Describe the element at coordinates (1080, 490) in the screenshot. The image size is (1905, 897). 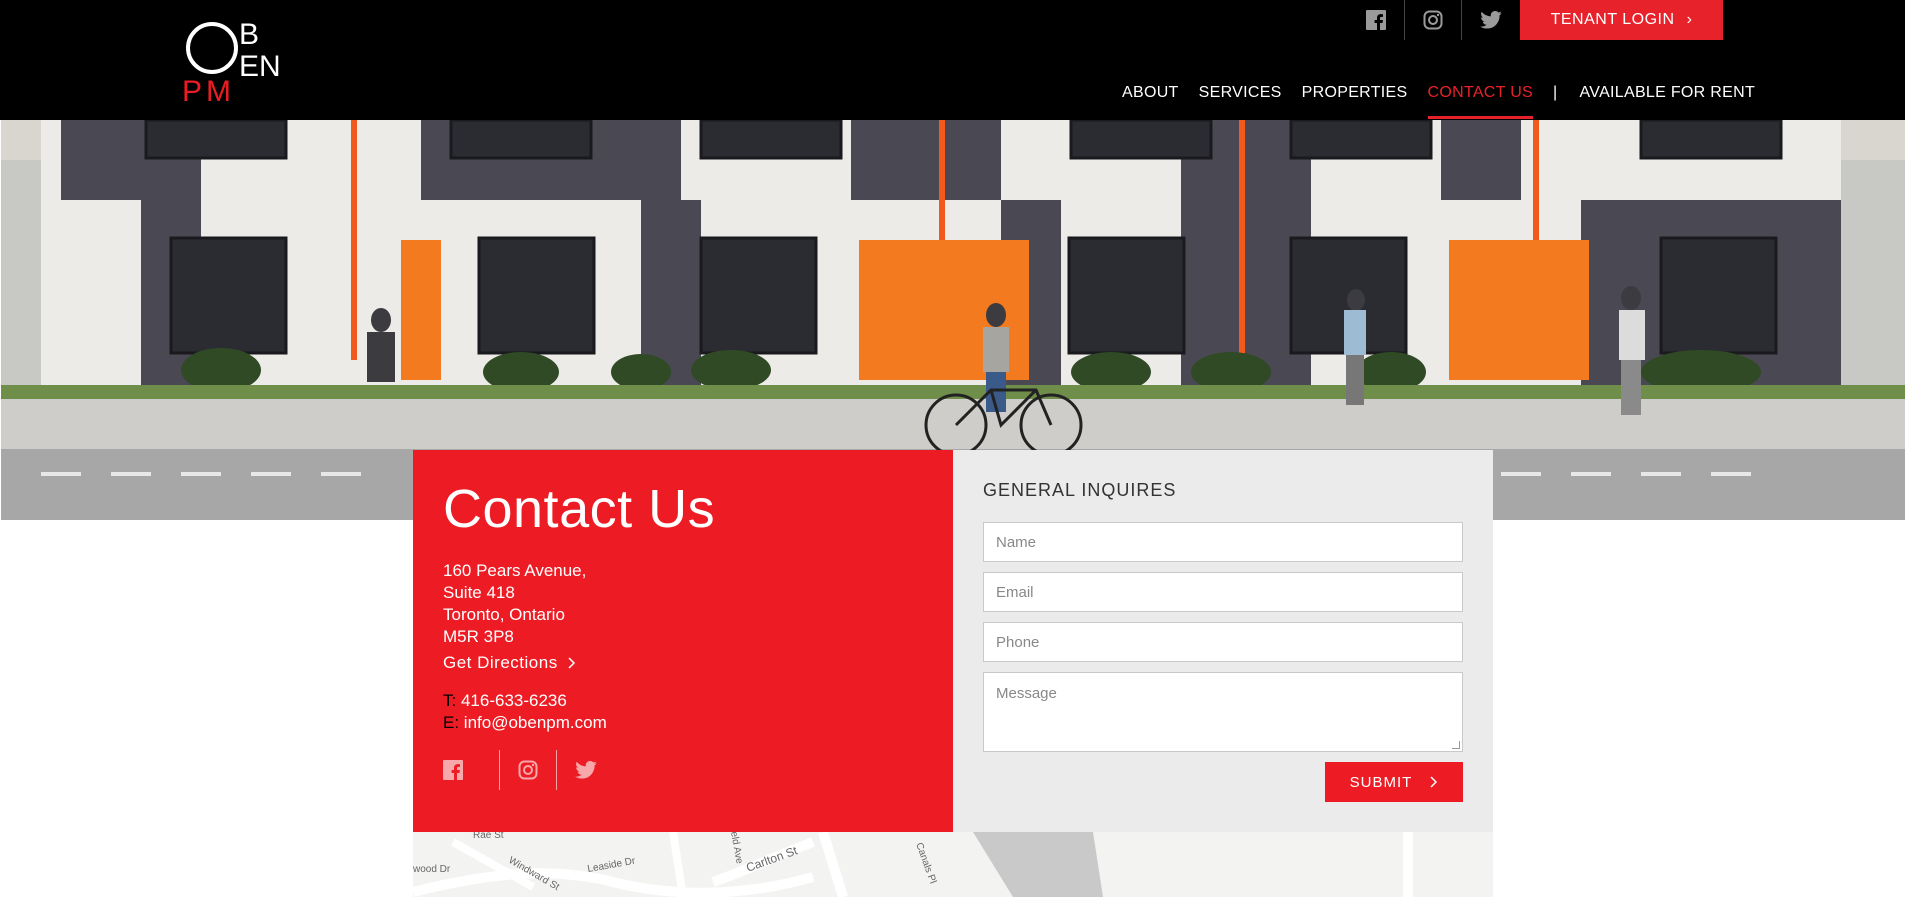
I see `form-heading: GENERAL INQUIRES` at that location.